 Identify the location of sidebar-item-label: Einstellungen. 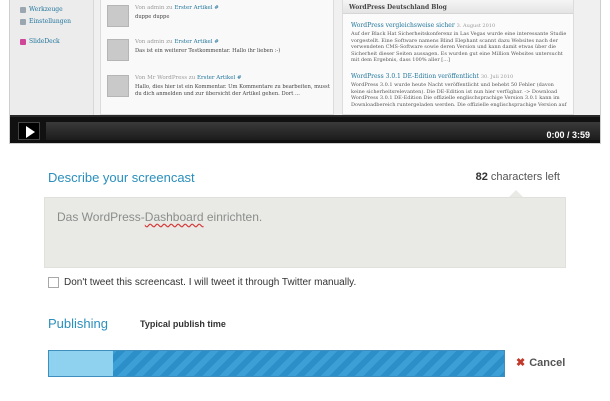
(50, 21).